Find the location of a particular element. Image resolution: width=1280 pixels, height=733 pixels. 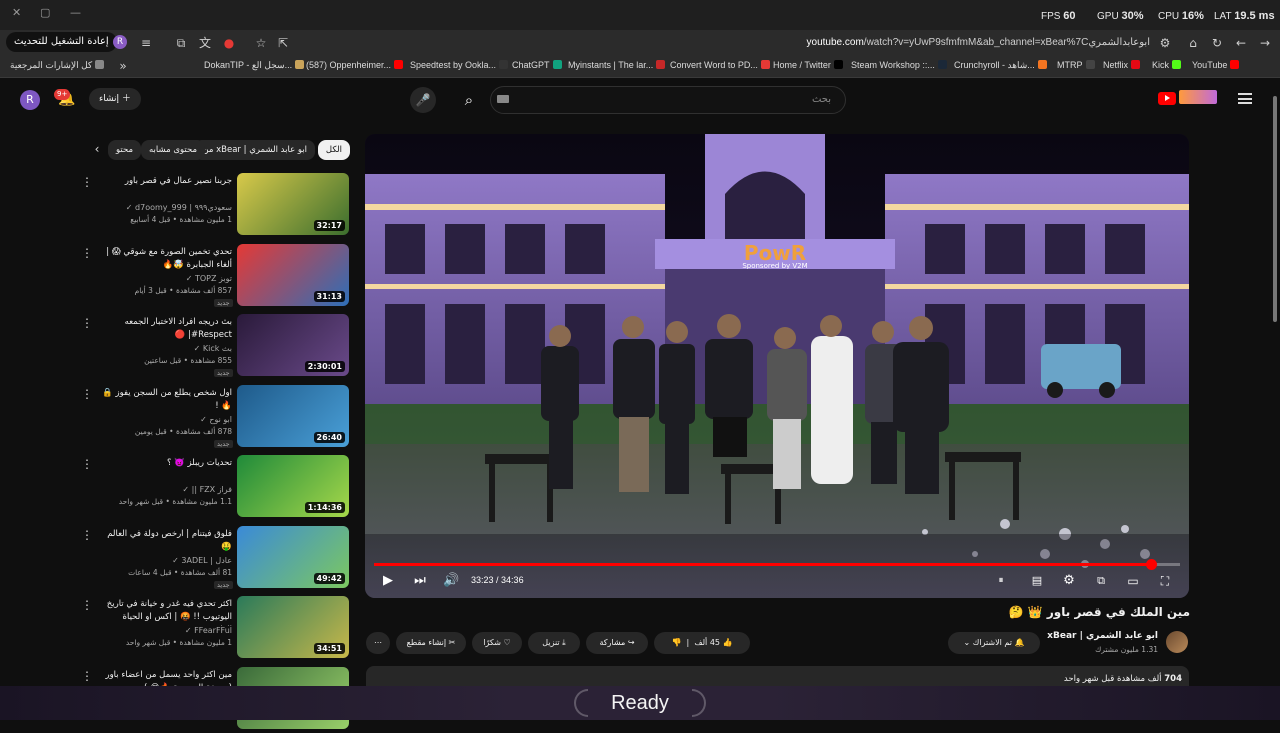

clip-button: ✂ إنشاء مقطع is located at coordinates (431, 643).